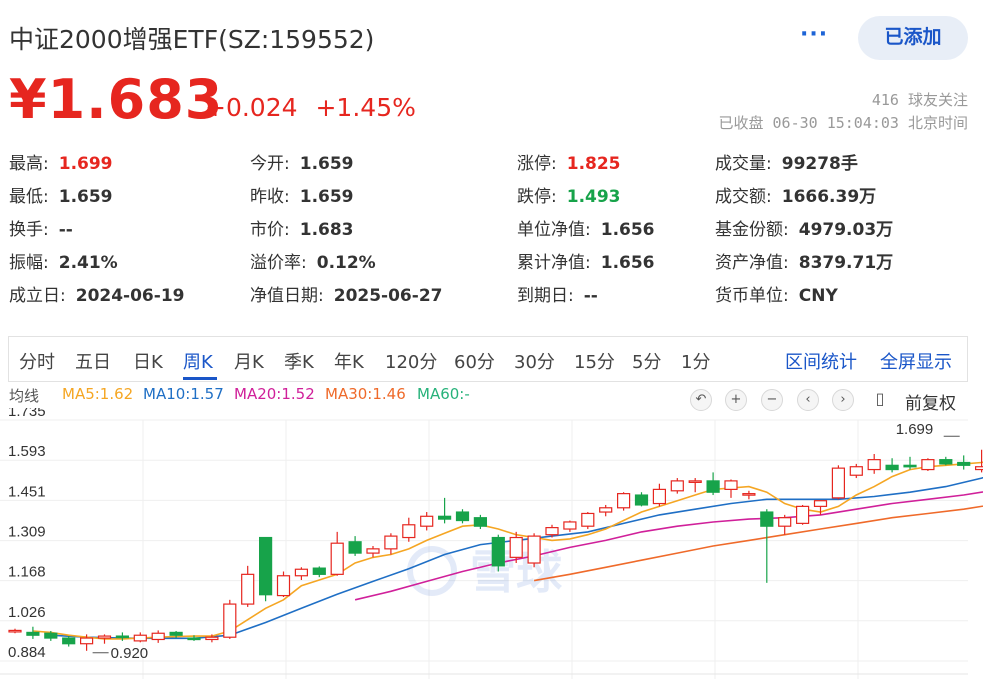 This screenshot has height=679, width=983. Describe the element at coordinates (27, 451) in the screenshot. I see `y-tick-label: 1.593` at that location.